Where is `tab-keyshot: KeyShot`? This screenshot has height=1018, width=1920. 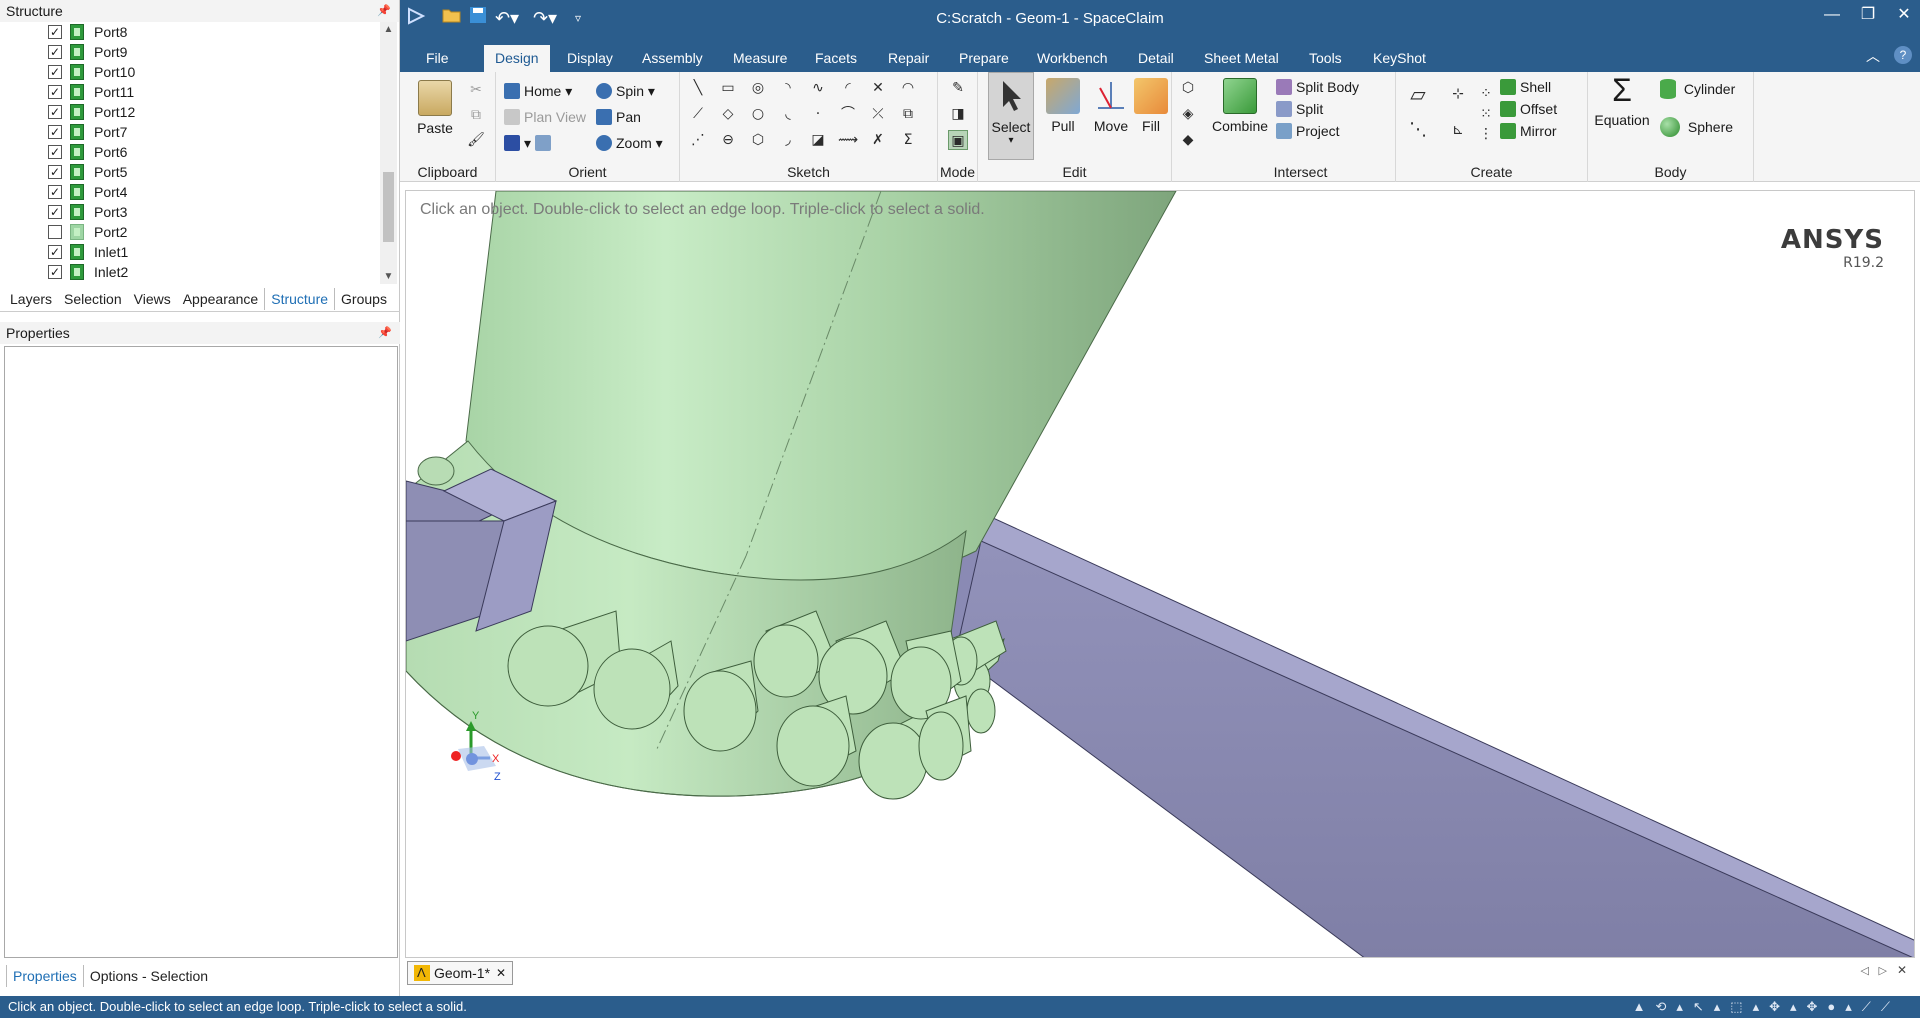 tab-keyshot: KeyShot is located at coordinates (1399, 58).